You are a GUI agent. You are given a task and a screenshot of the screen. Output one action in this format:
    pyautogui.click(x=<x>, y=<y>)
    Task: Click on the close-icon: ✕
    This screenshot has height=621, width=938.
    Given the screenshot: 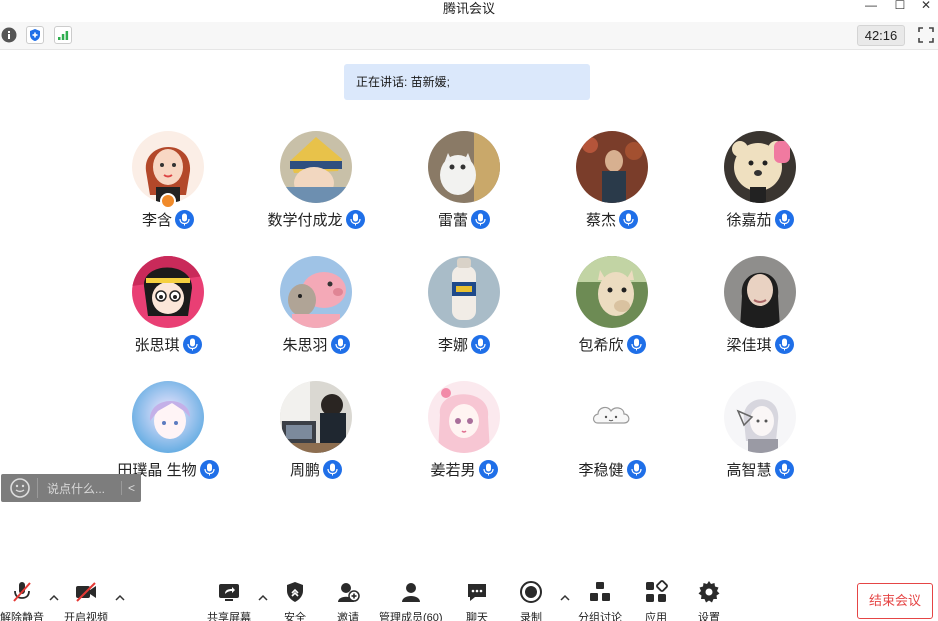 What is the action you would take?
    pyautogui.click(x=926, y=6)
    